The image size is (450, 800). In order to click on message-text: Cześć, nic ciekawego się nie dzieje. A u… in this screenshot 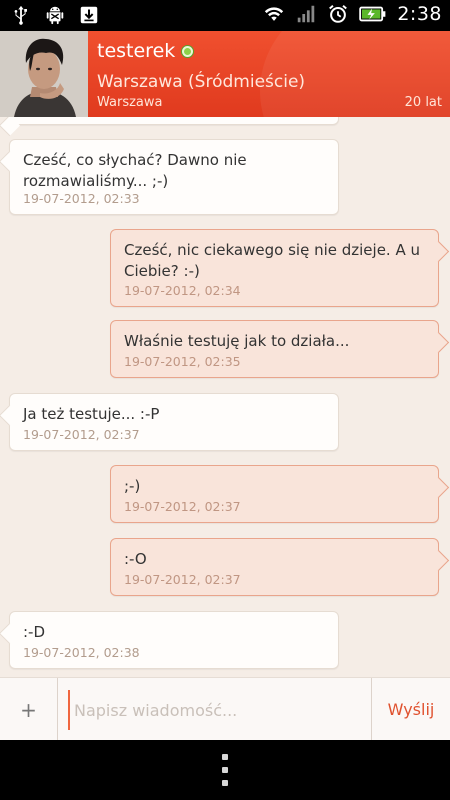, I will do `click(272, 260)`.